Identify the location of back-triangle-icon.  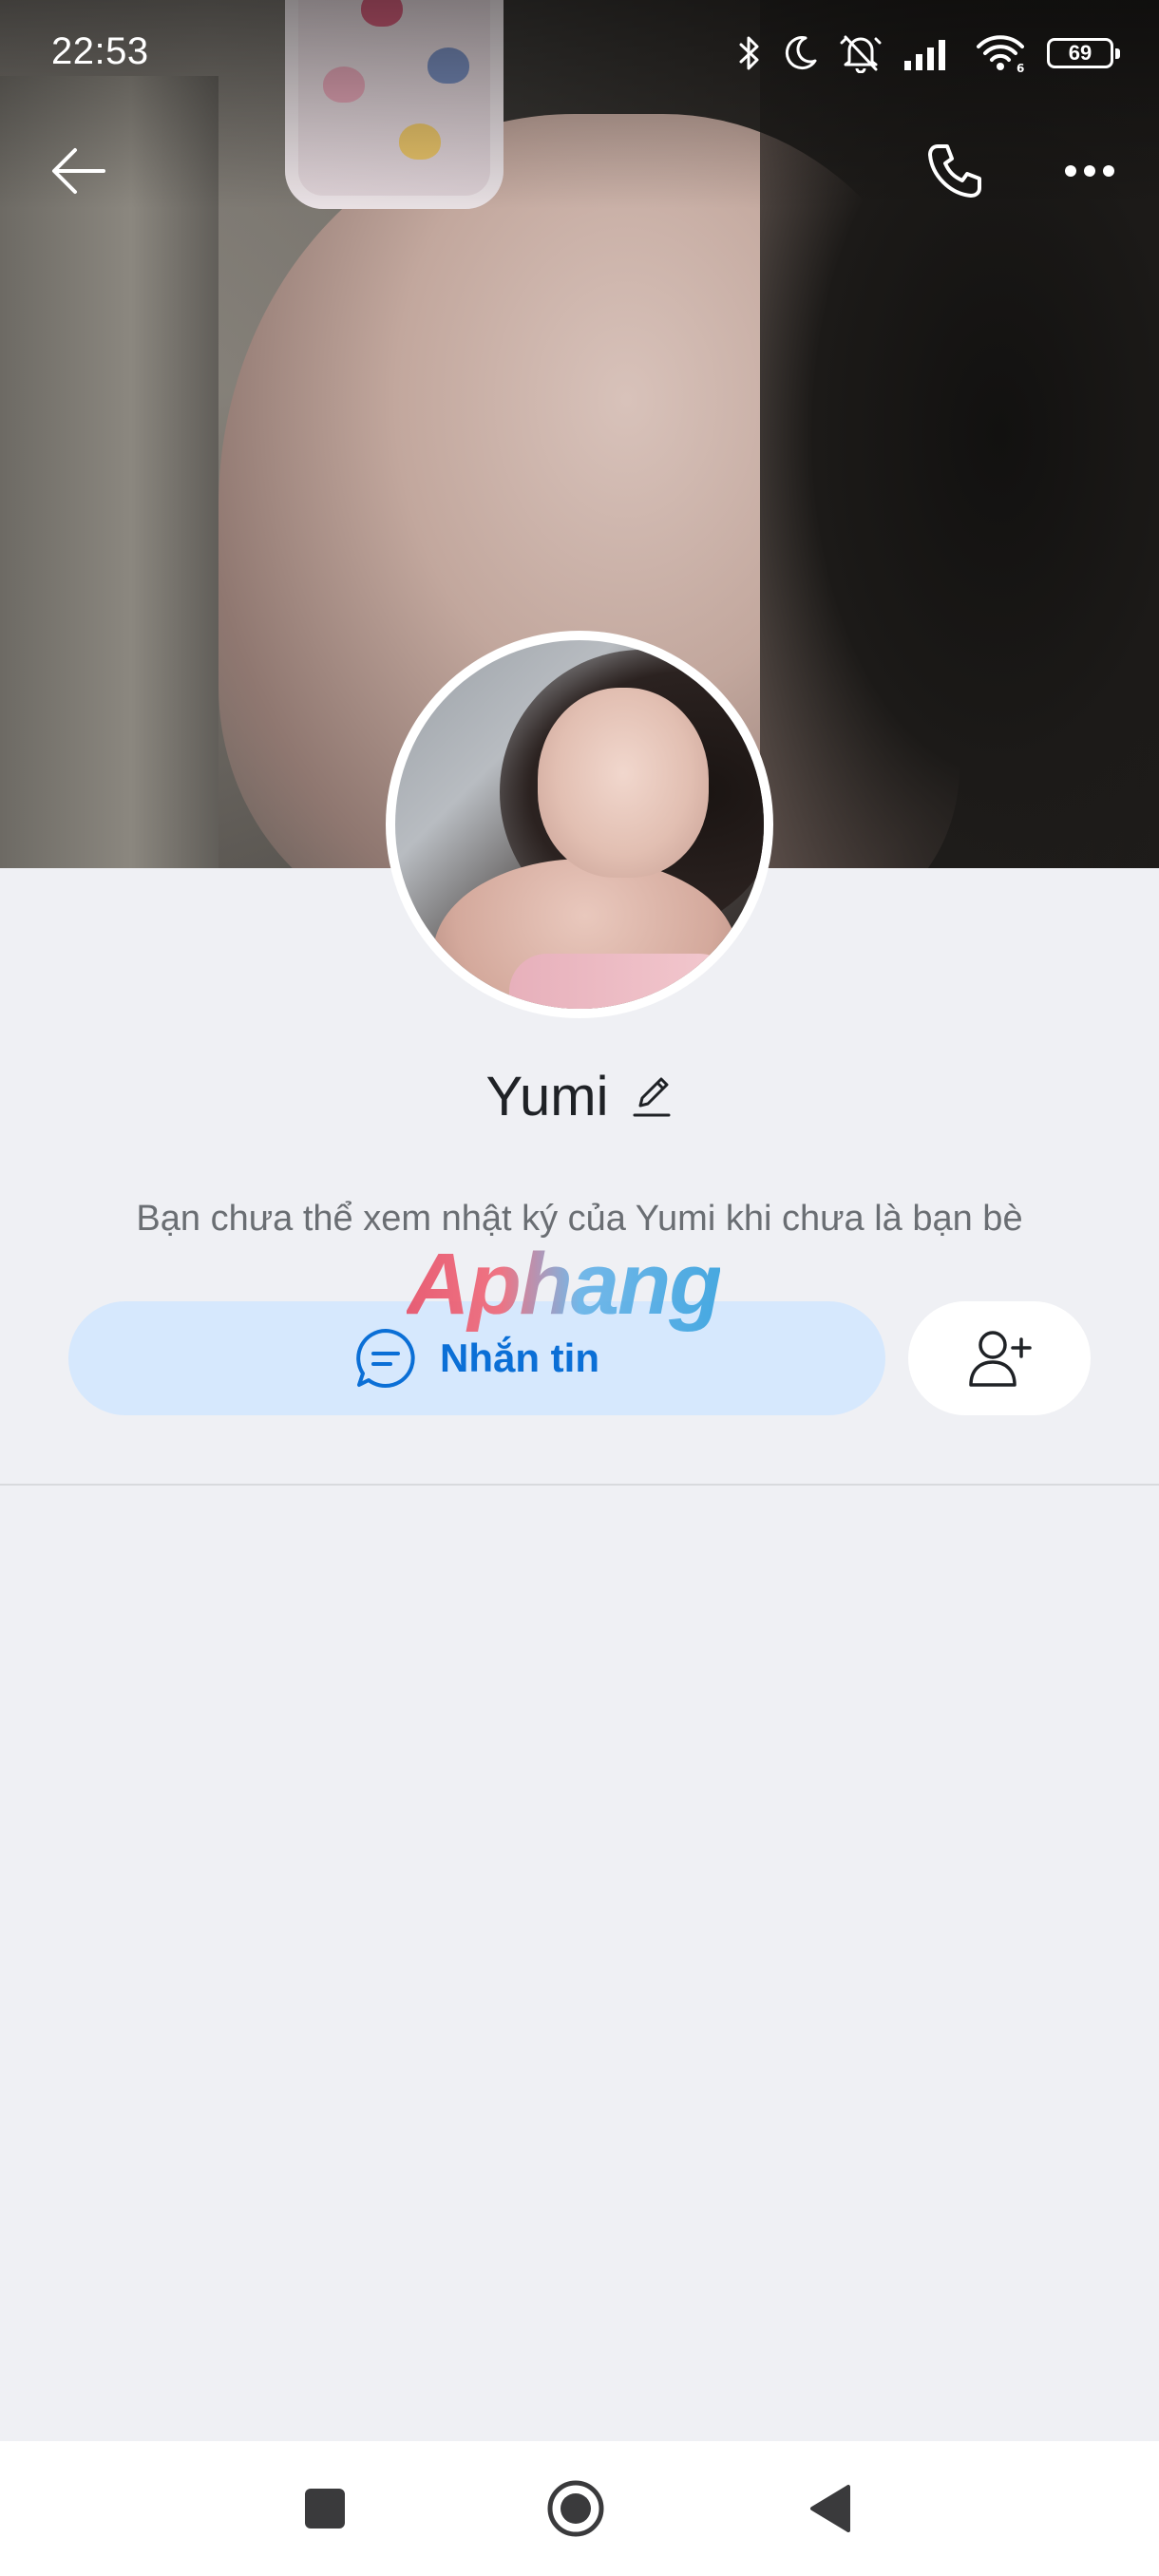
(830, 2508).